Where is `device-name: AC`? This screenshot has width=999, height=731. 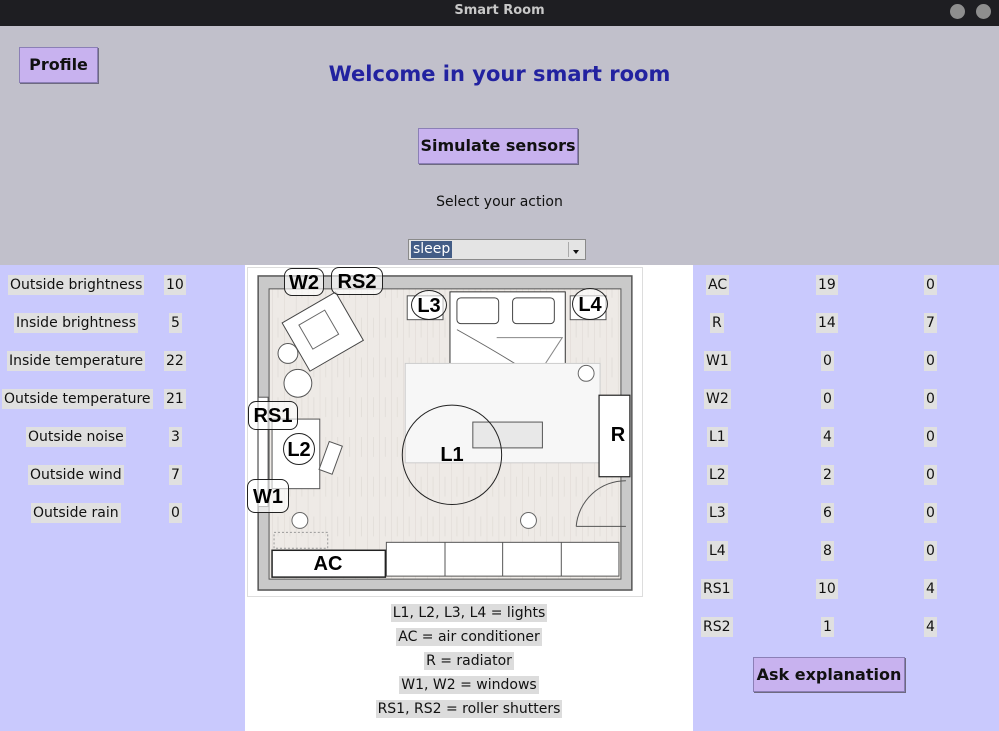 device-name: AC is located at coordinates (718, 285).